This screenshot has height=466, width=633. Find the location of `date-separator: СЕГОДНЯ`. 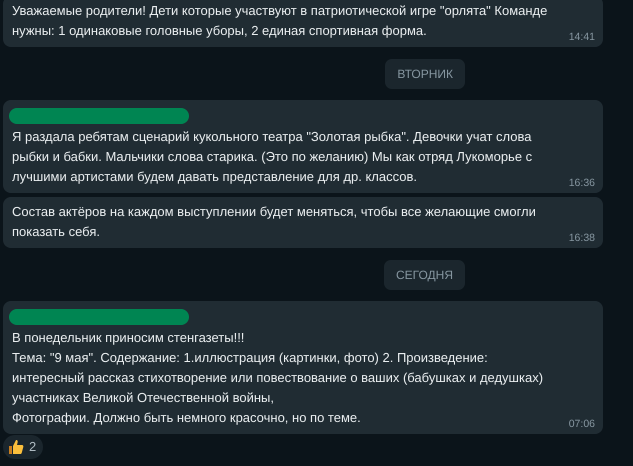

date-separator: СЕГОДНЯ is located at coordinates (424, 275).